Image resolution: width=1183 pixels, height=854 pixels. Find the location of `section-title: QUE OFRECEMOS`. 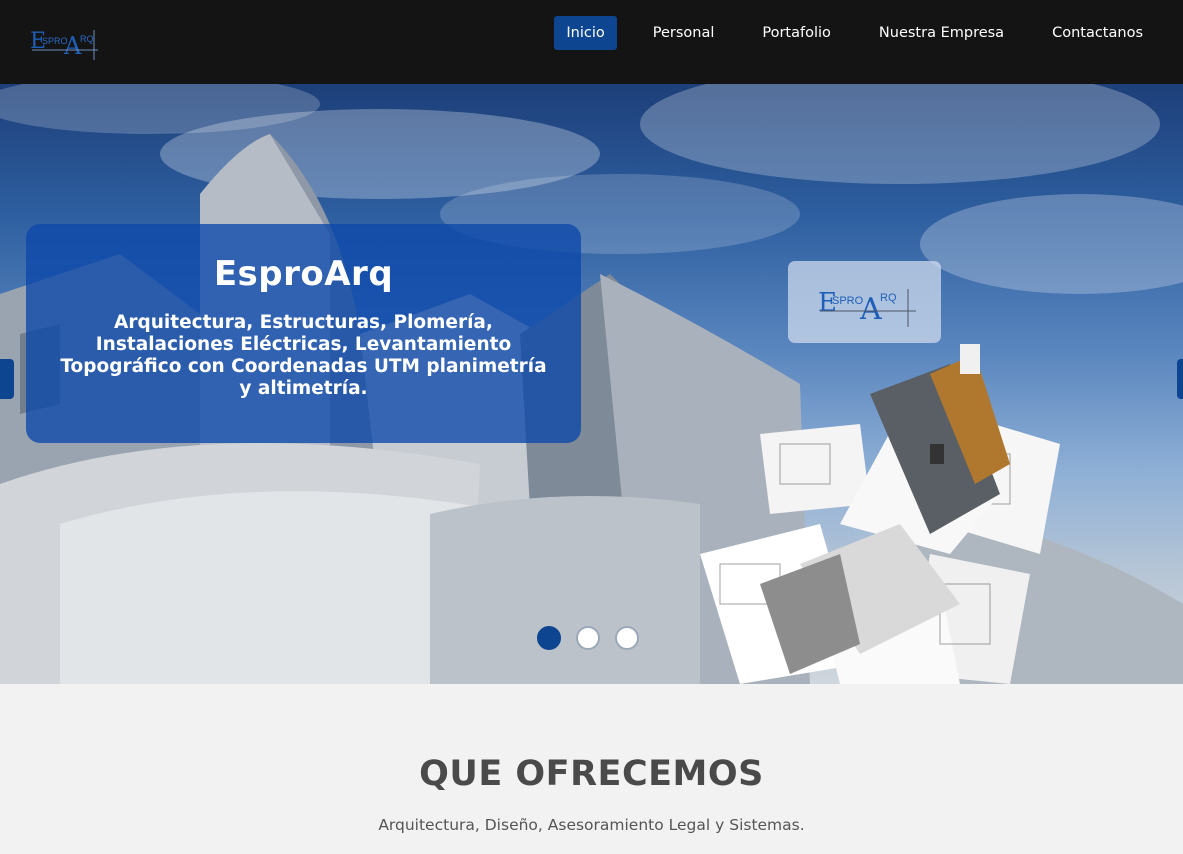

section-title: QUE OFRECEMOS is located at coordinates (591, 774).